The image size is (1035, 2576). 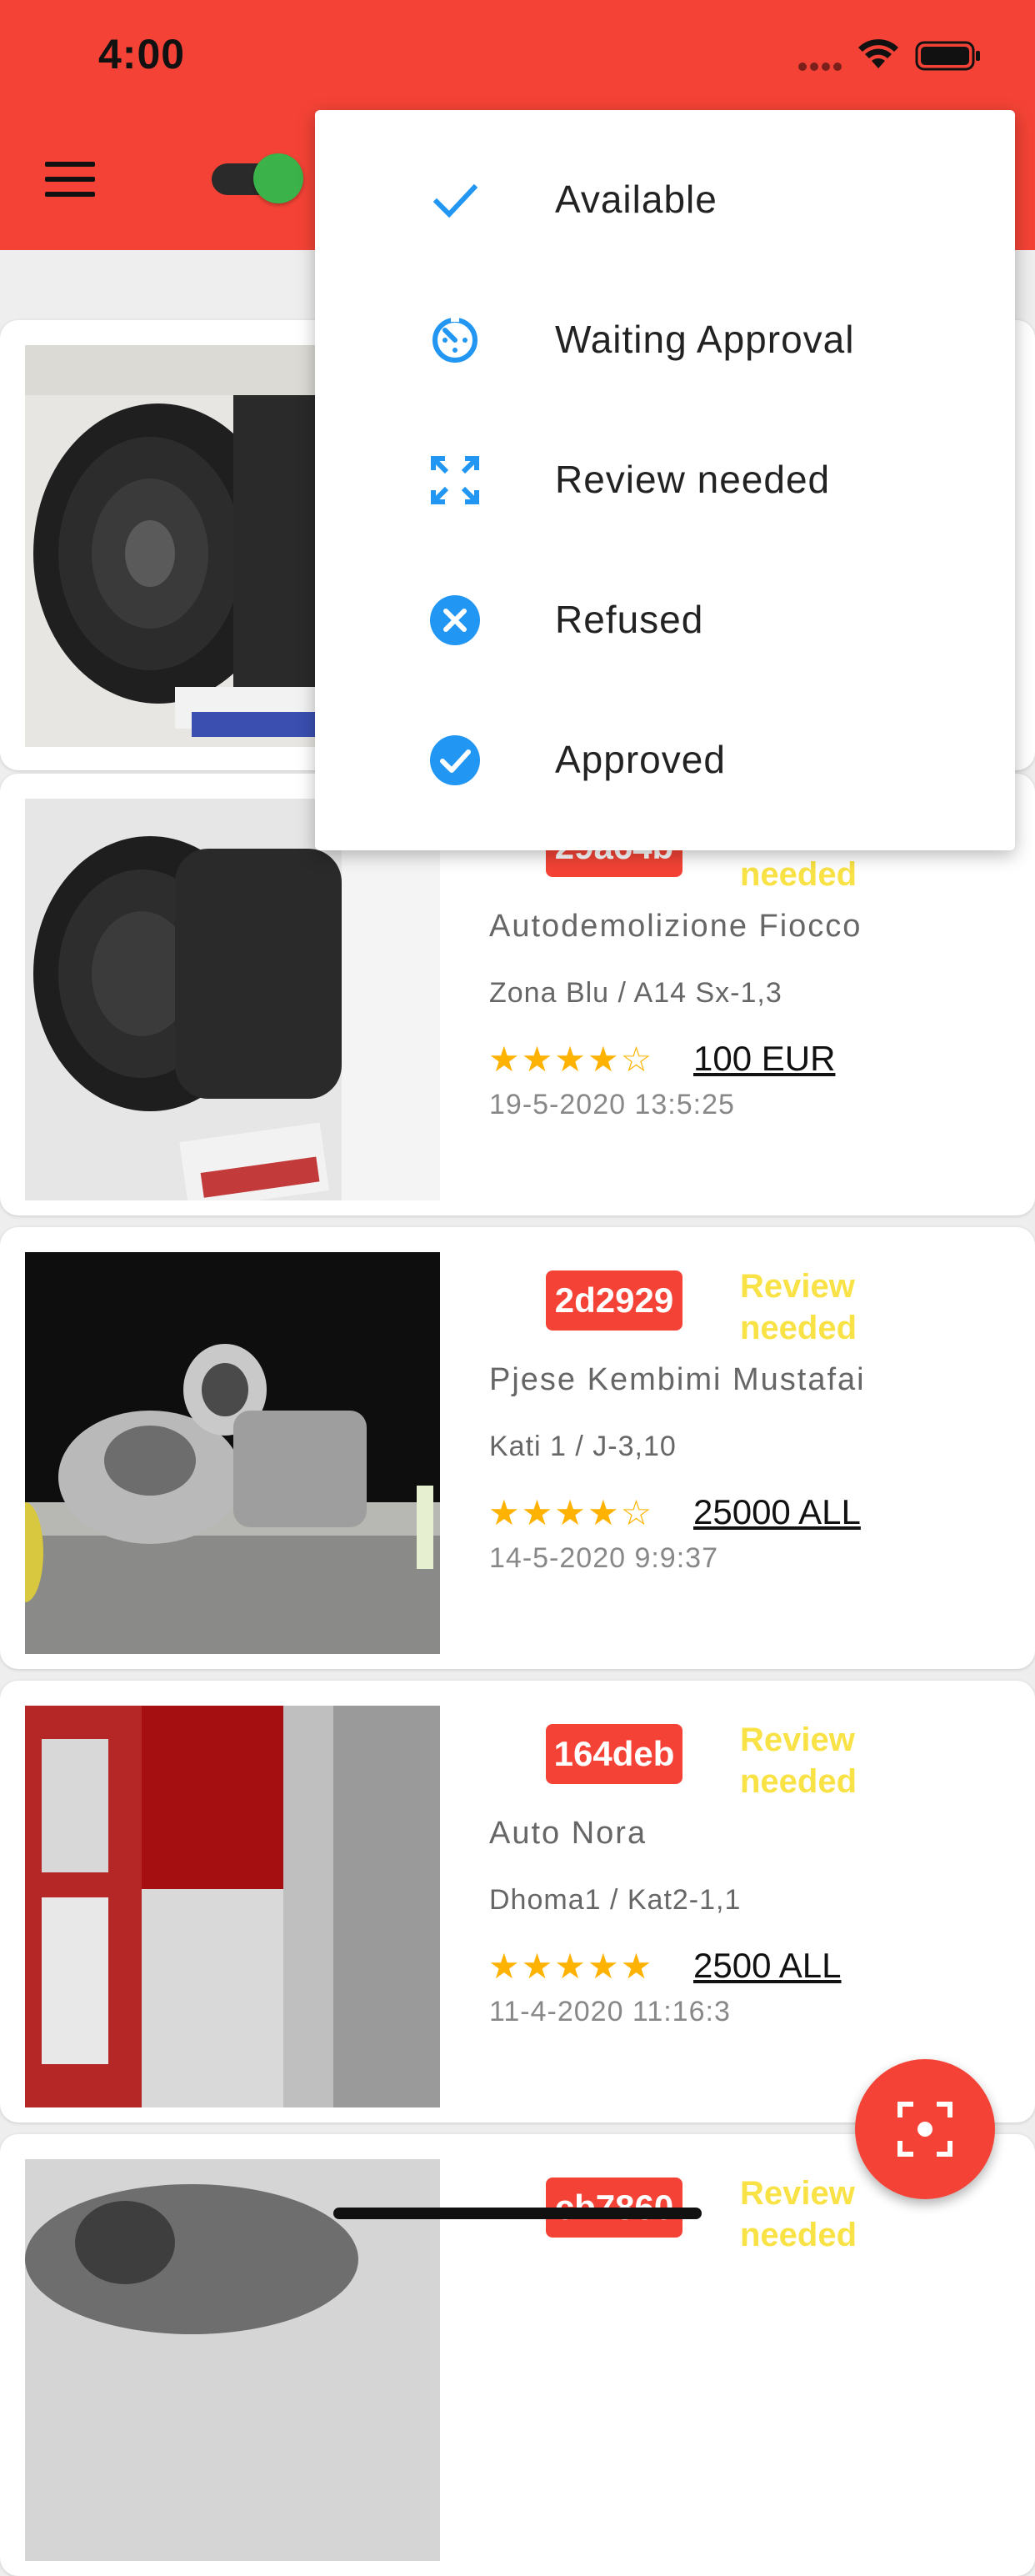 I want to click on status-time: 4:00, so click(x=142, y=54).